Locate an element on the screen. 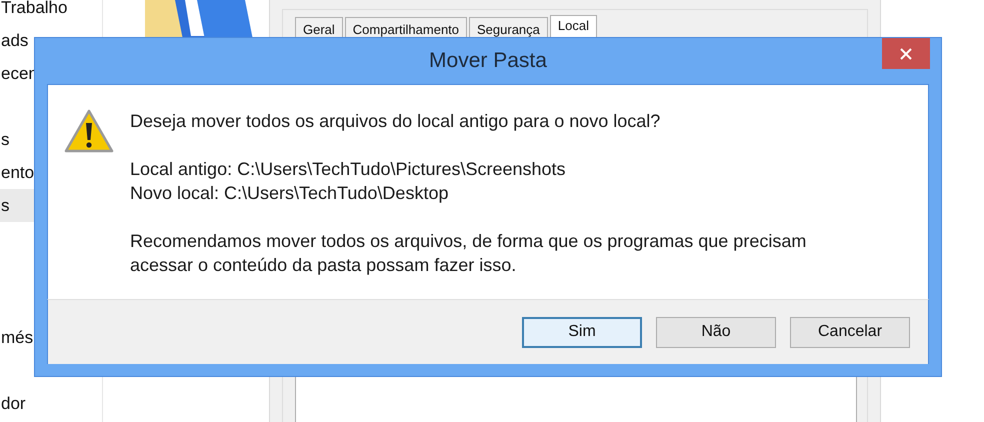  dialog-button: Sim is located at coordinates (582, 332).